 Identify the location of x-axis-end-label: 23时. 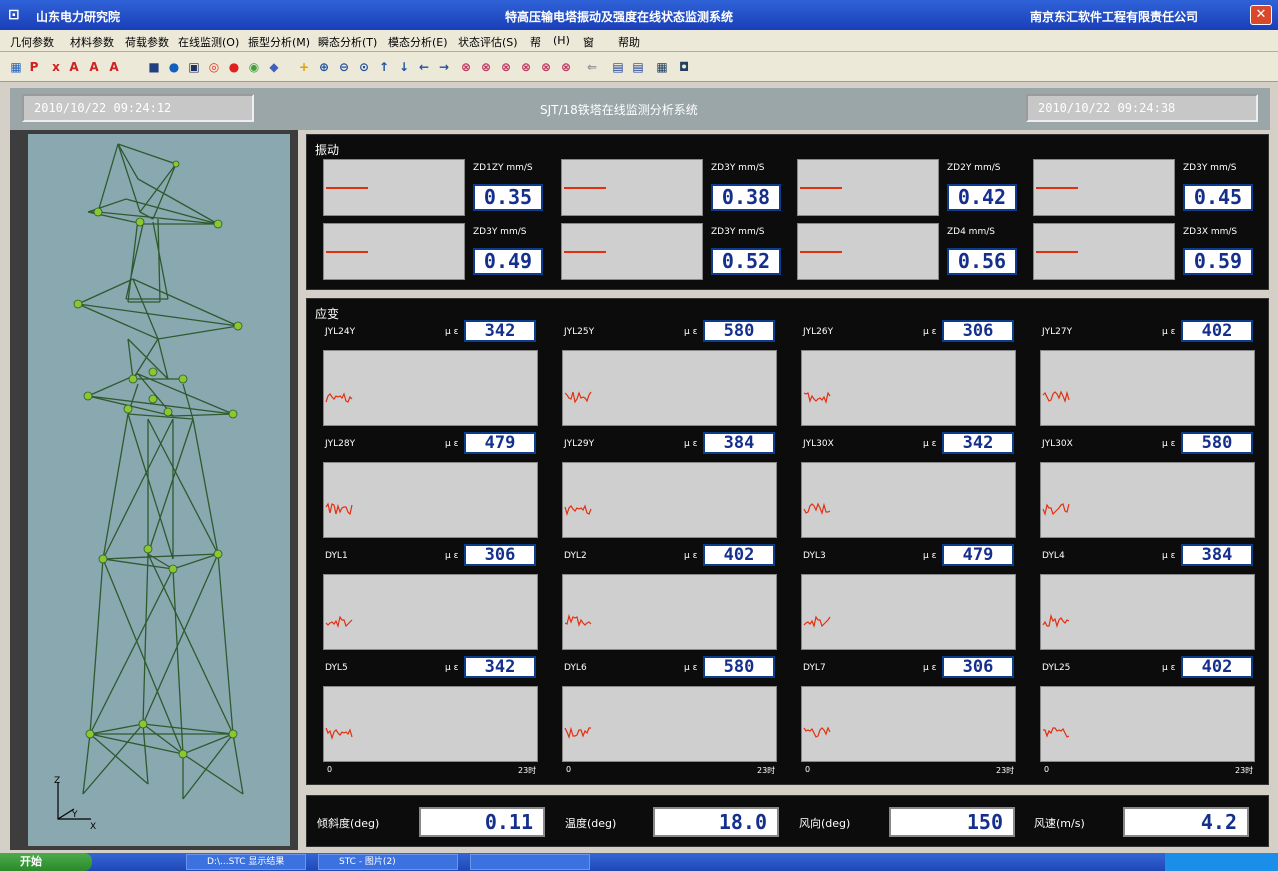
(527, 770).